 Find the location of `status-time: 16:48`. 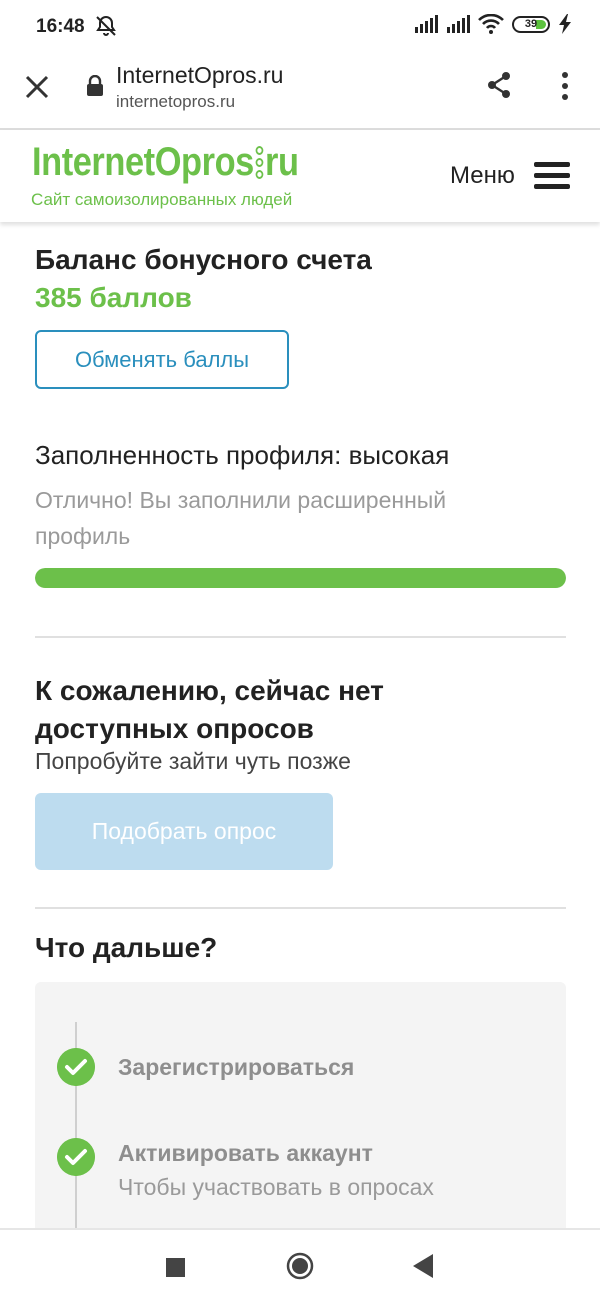

status-time: 16:48 is located at coordinates (60, 26).